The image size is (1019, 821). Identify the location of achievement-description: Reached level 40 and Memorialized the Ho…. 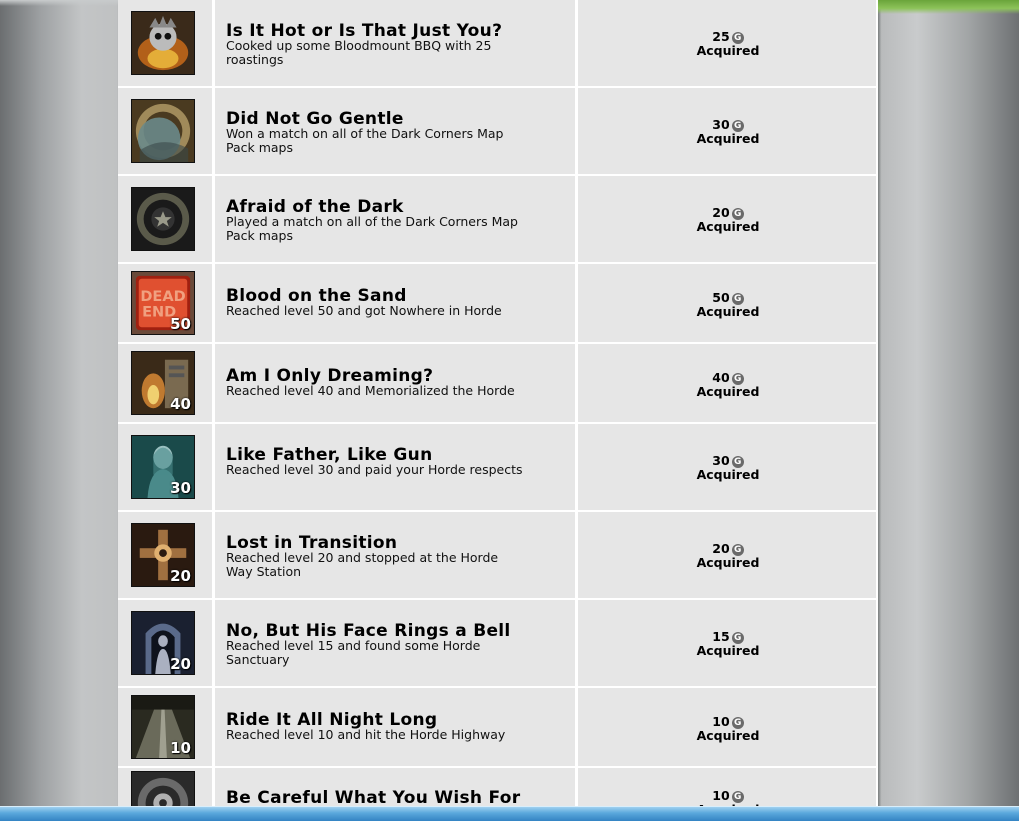
(370, 390).